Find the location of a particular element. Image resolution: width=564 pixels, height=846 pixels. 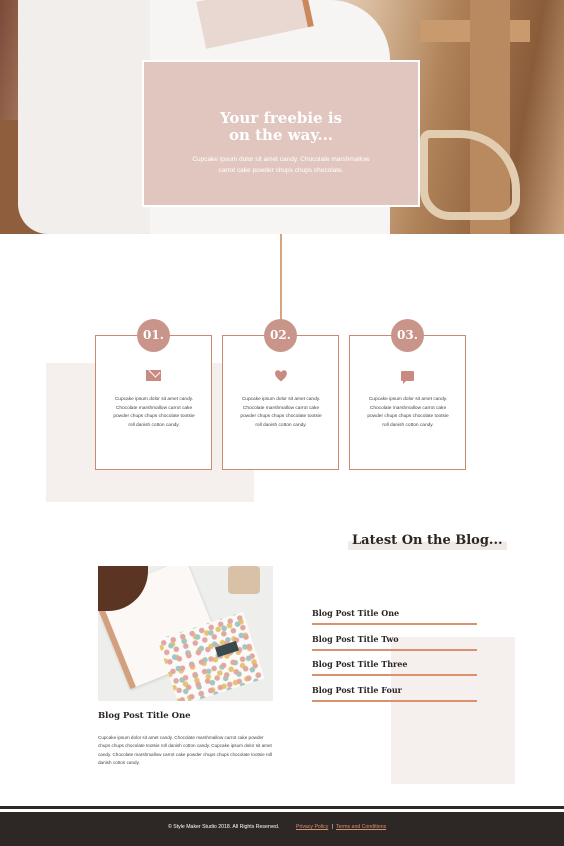

step-number-badge: 01. is located at coordinates (153, 335).